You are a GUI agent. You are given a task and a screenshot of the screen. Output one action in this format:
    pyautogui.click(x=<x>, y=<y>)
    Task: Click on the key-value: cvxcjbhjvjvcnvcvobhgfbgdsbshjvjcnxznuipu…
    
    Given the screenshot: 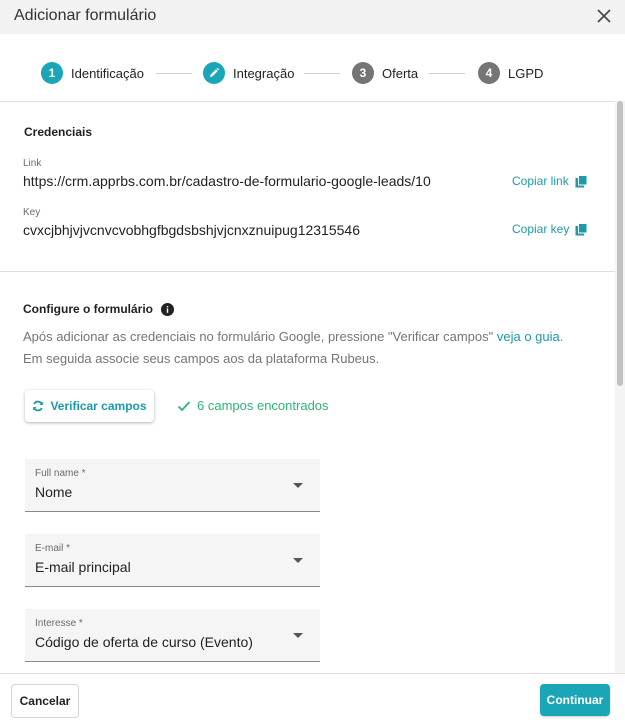 What is the action you would take?
    pyautogui.click(x=191, y=230)
    